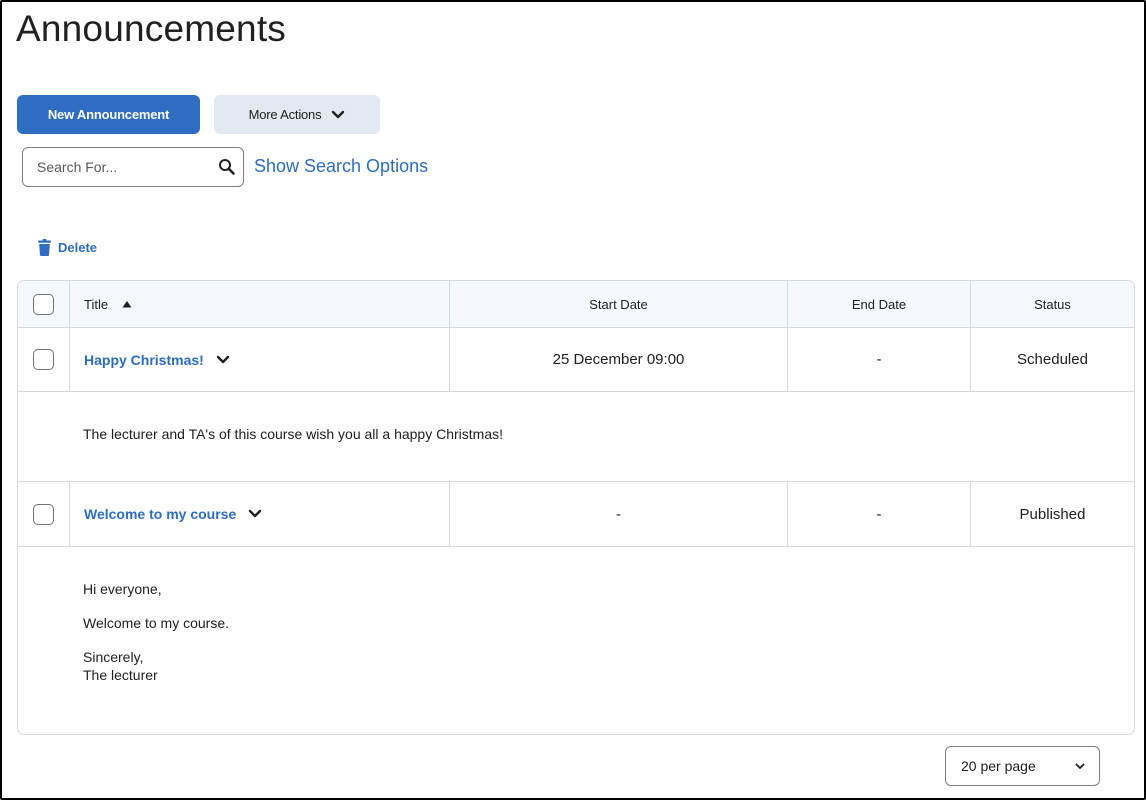 Image resolution: width=1146 pixels, height=800 pixels. What do you see at coordinates (285, 114) in the screenshot?
I see `more-actions-label: More Actions` at bounding box center [285, 114].